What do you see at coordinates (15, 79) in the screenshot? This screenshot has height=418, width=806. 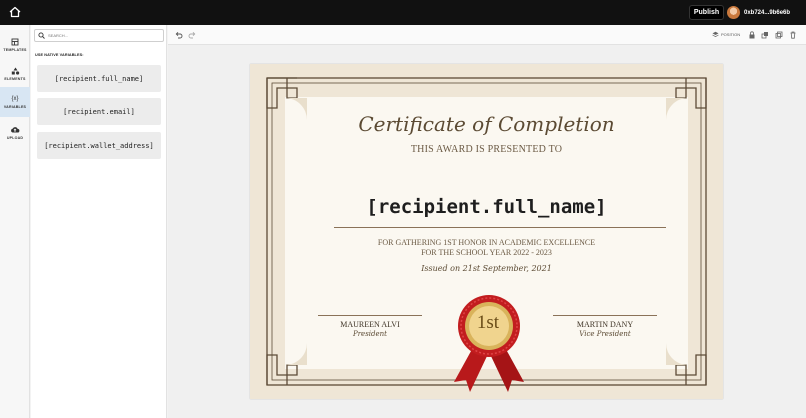 I see `sidebar-item-label: ELEMENTS` at bounding box center [15, 79].